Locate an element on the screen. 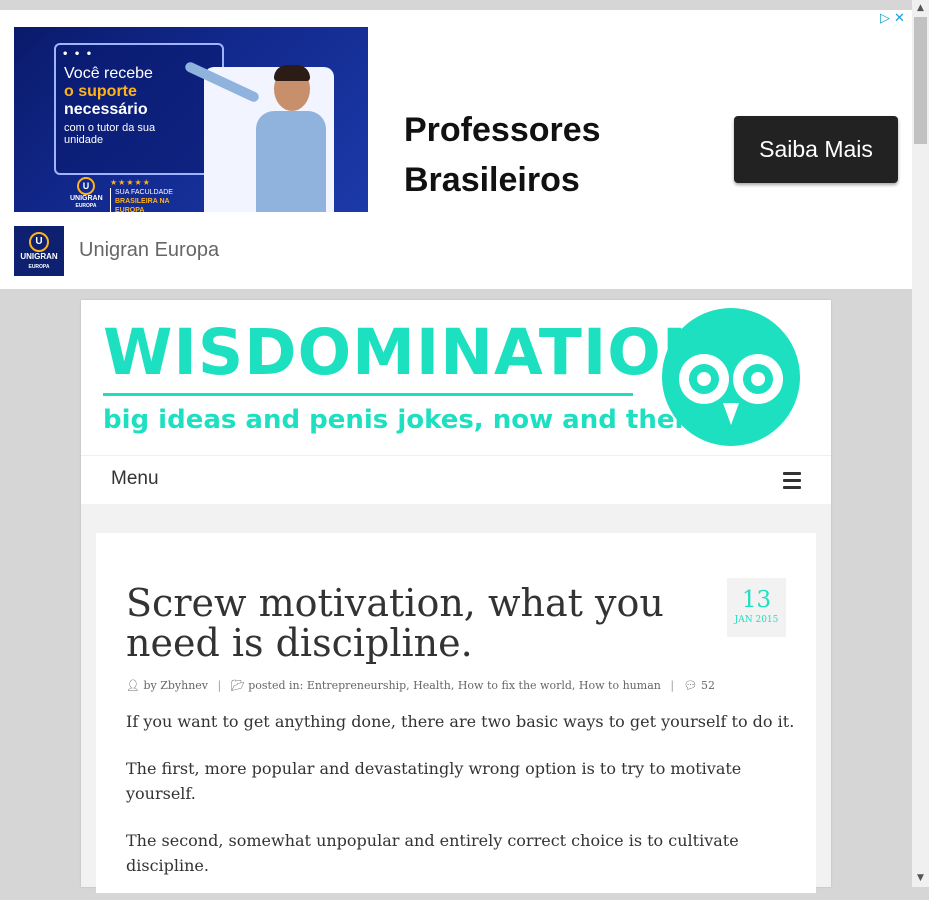 This screenshot has height=900, width=929. top-strip is located at coordinates (456, 5).